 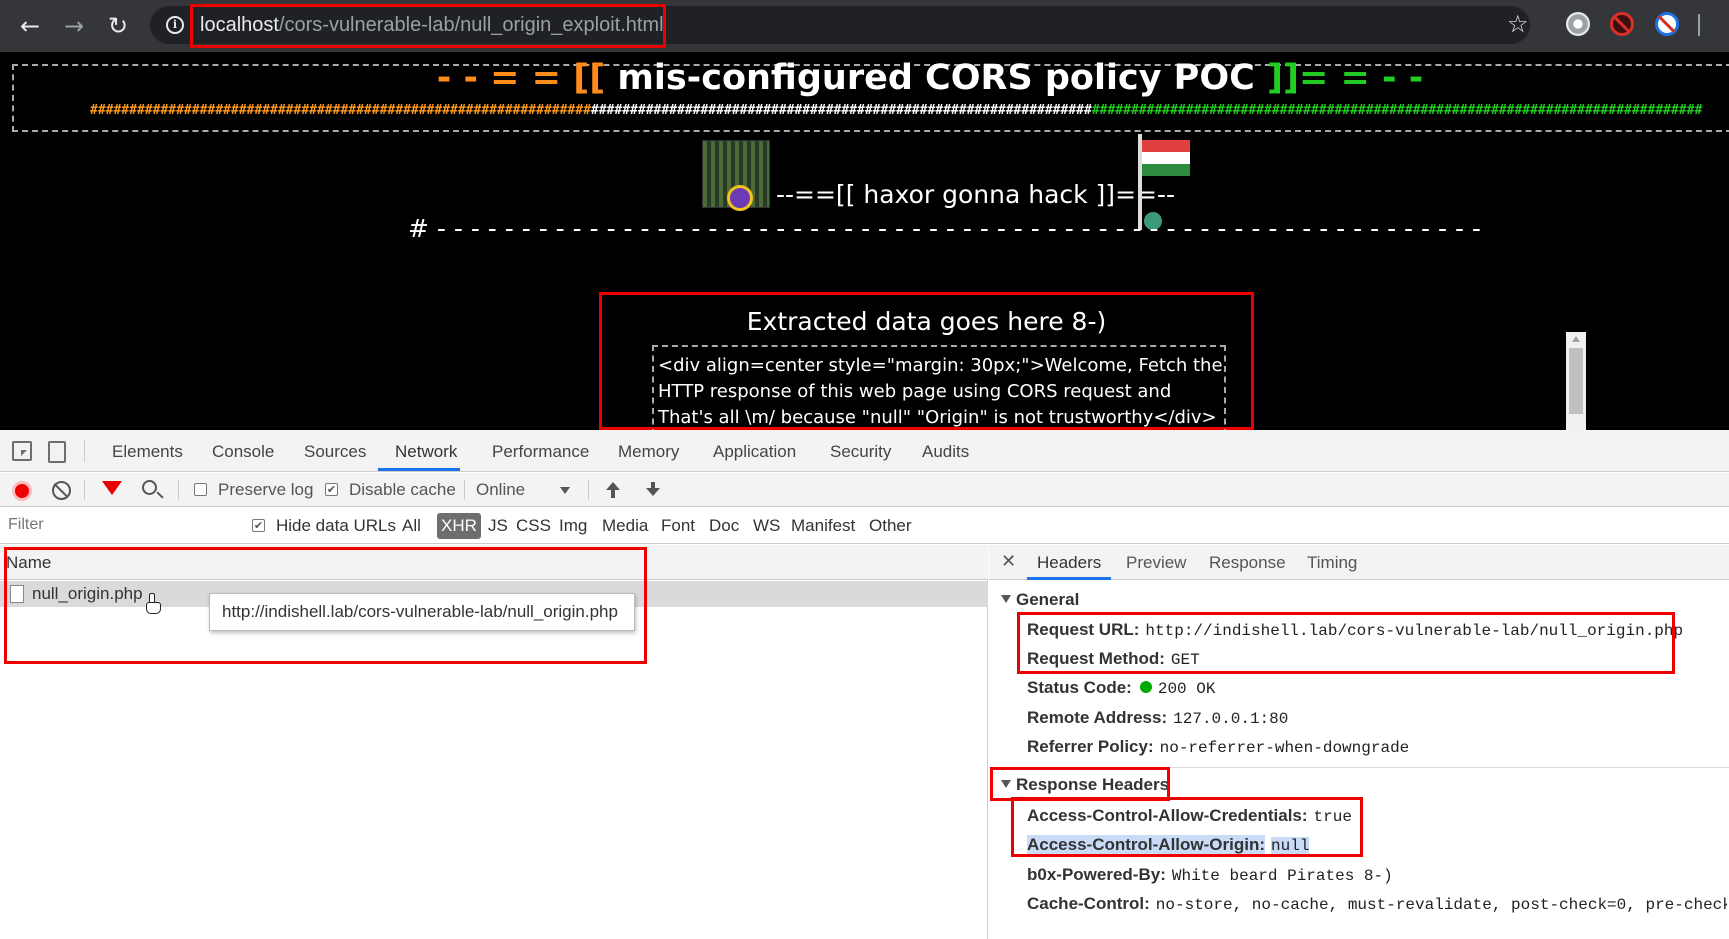 What do you see at coordinates (1359, 562) in the screenshot?
I see `details-tabbar: ✕ Headers Preview Response Timing` at bounding box center [1359, 562].